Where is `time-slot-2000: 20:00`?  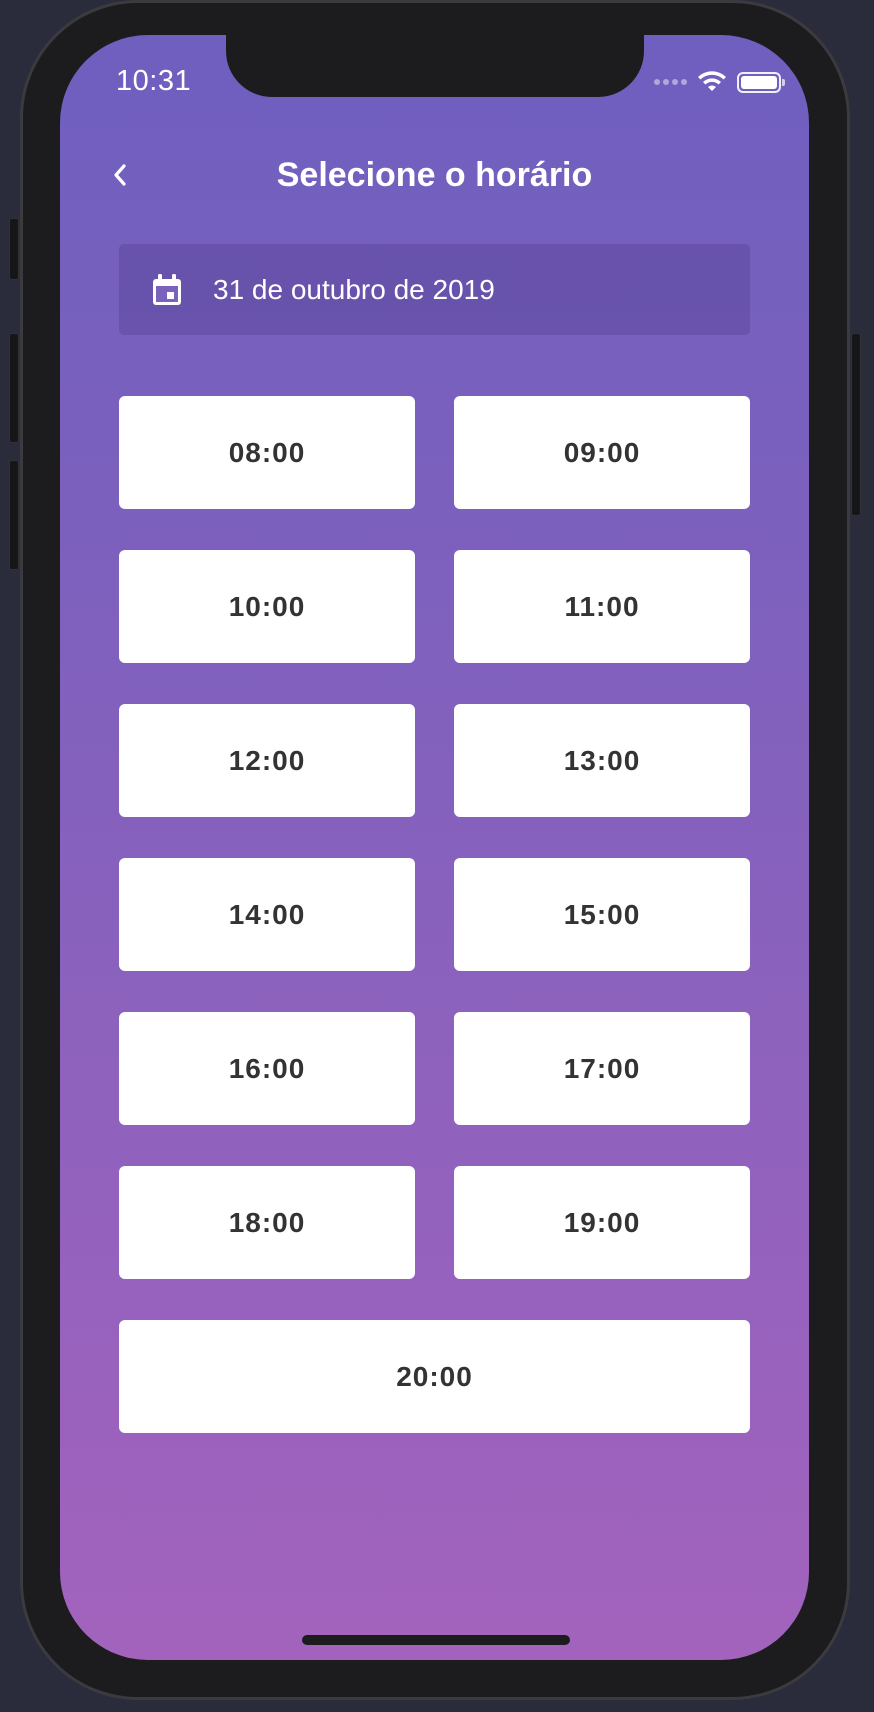
time-slot-2000: 20:00 is located at coordinates (434, 1376).